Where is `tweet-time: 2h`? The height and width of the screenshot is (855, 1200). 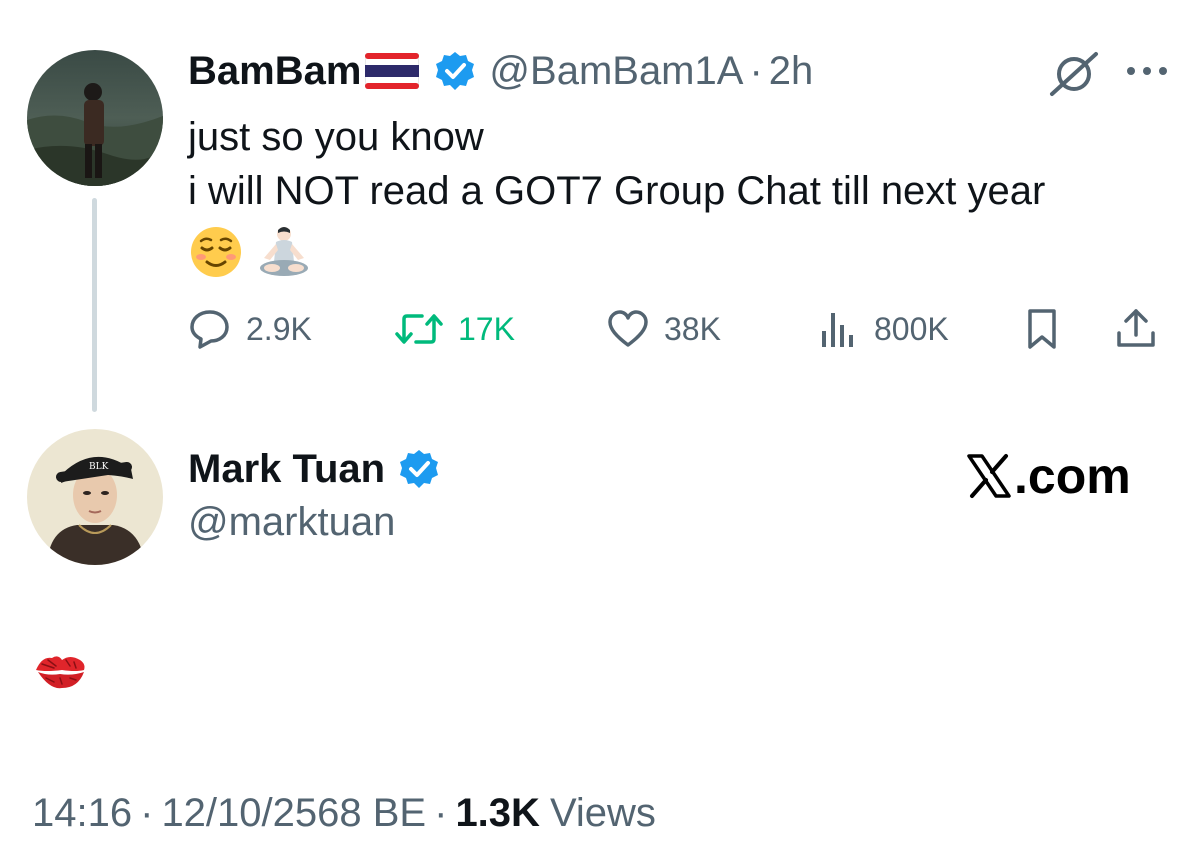
tweet-time: 2h is located at coordinates (791, 71).